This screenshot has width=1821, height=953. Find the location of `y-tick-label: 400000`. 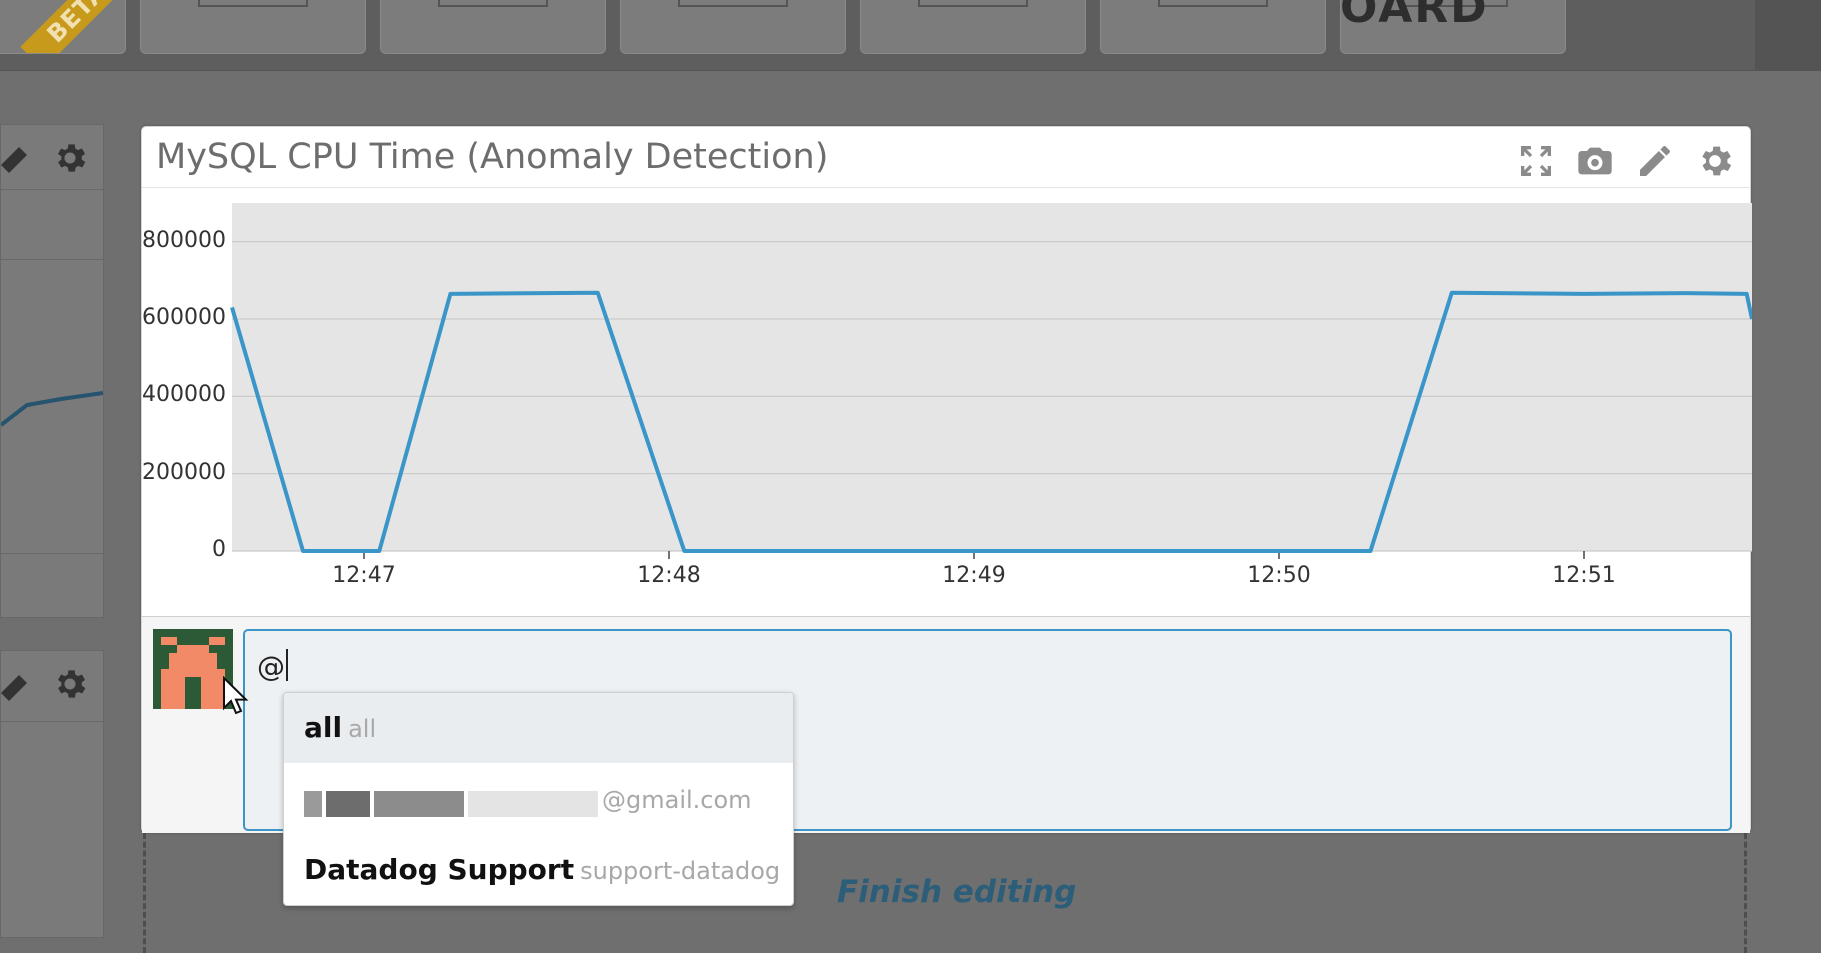

y-tick-label: 400000 is located at coordinates (184, 395).